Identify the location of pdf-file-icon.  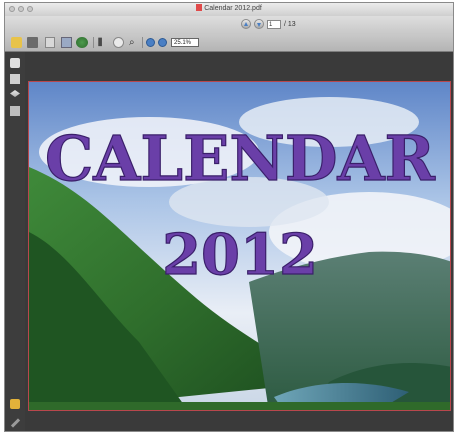
(199, 7).